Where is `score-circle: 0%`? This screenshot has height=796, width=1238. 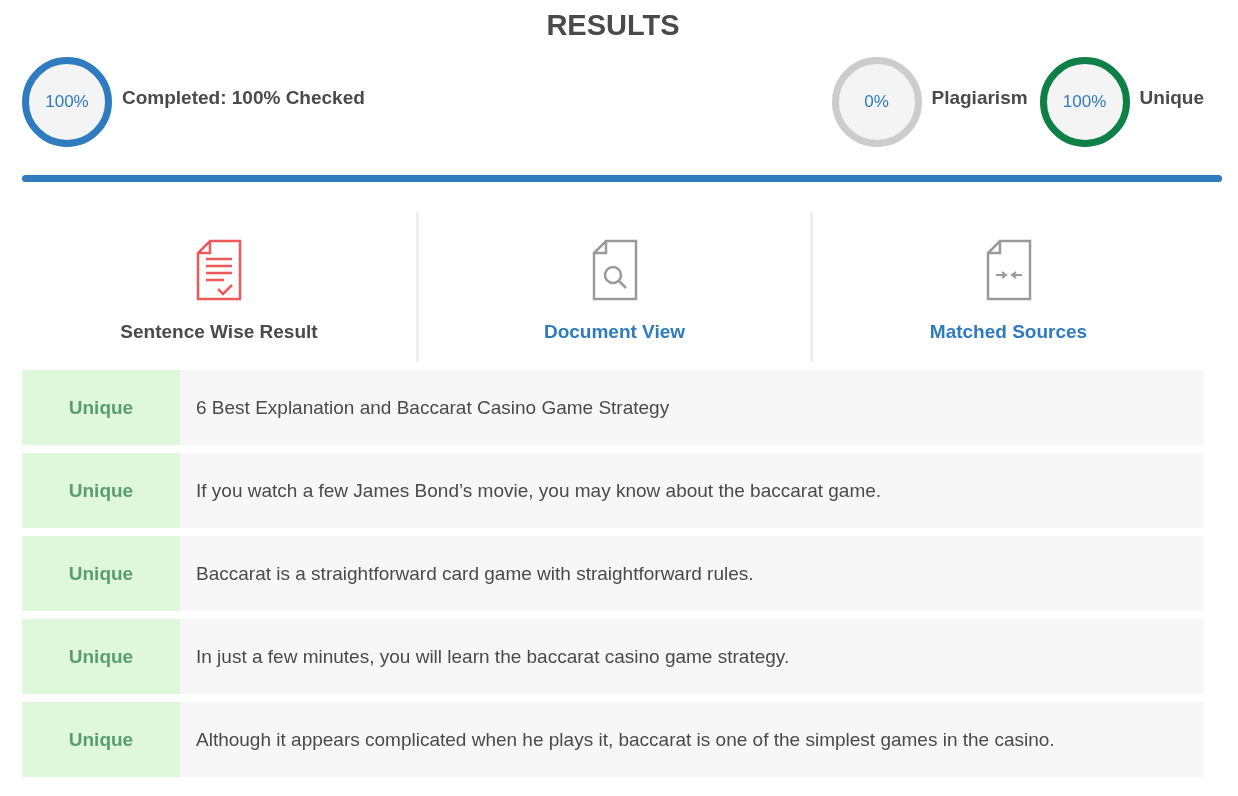 score-circle: 0% is located at coordinates (876, 102).